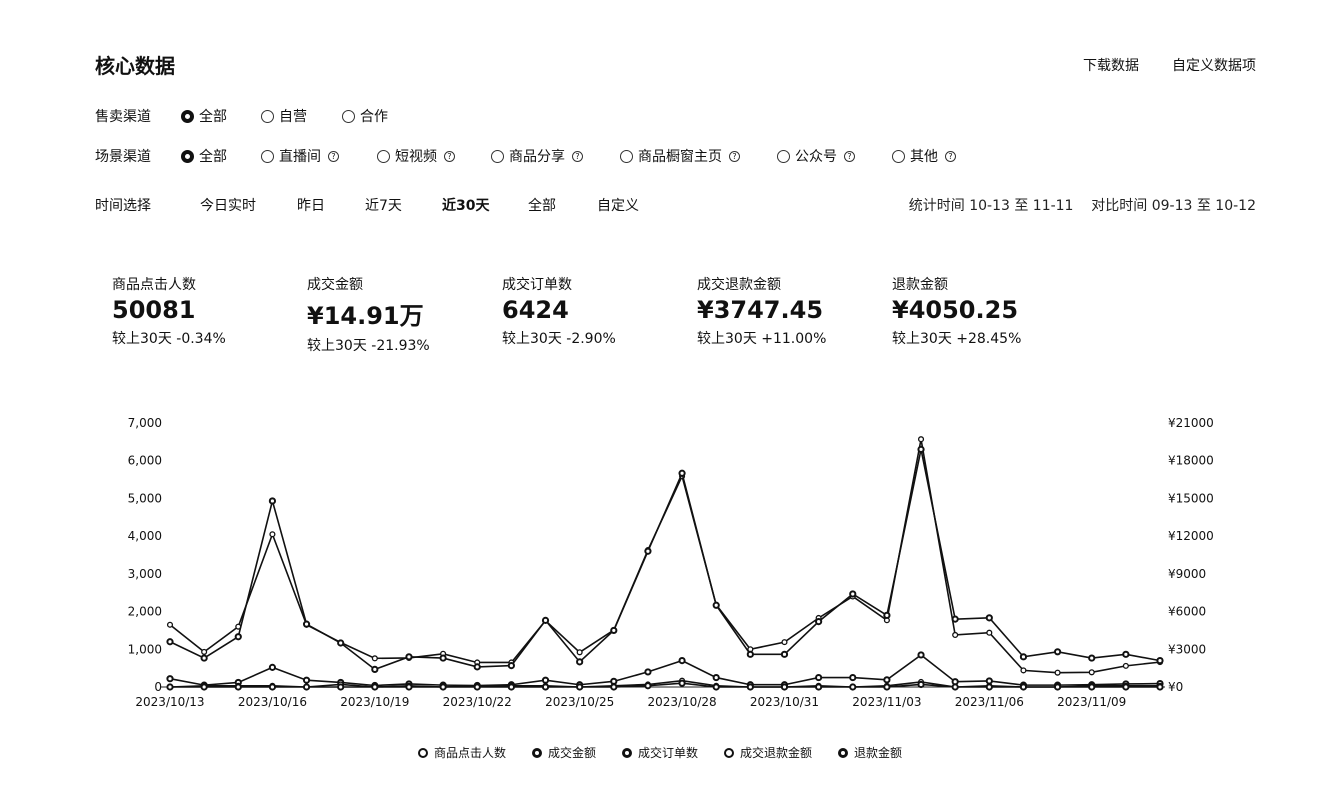  What do you see at coordinates (1191, 498) in the screenshot?
I see `y-right-tick-label: ¥15000` at bounding box center [1191, 498].